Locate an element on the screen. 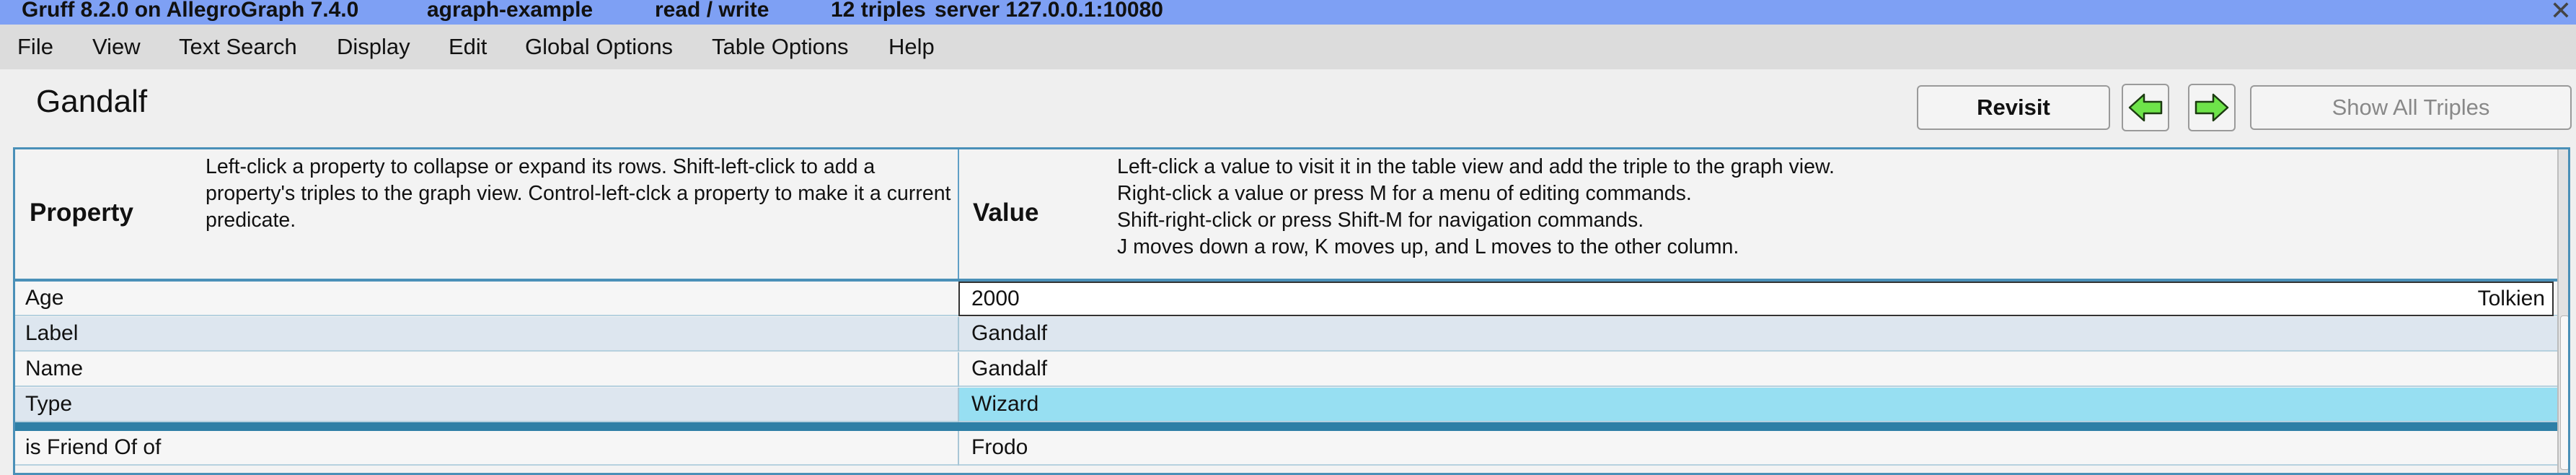 The height and width of the screenshot is (475, 2576). value-cell: Wizard is located at coordinates (1004, 404).